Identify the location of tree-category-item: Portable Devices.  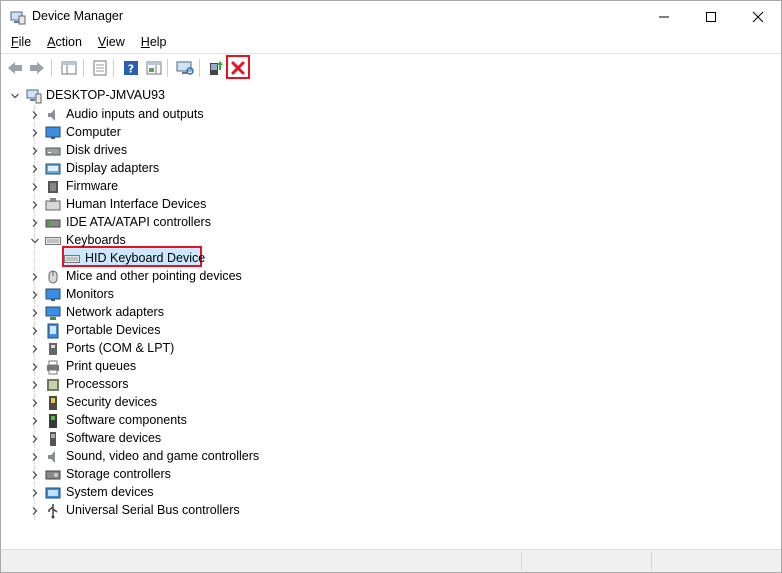
(391, 331).